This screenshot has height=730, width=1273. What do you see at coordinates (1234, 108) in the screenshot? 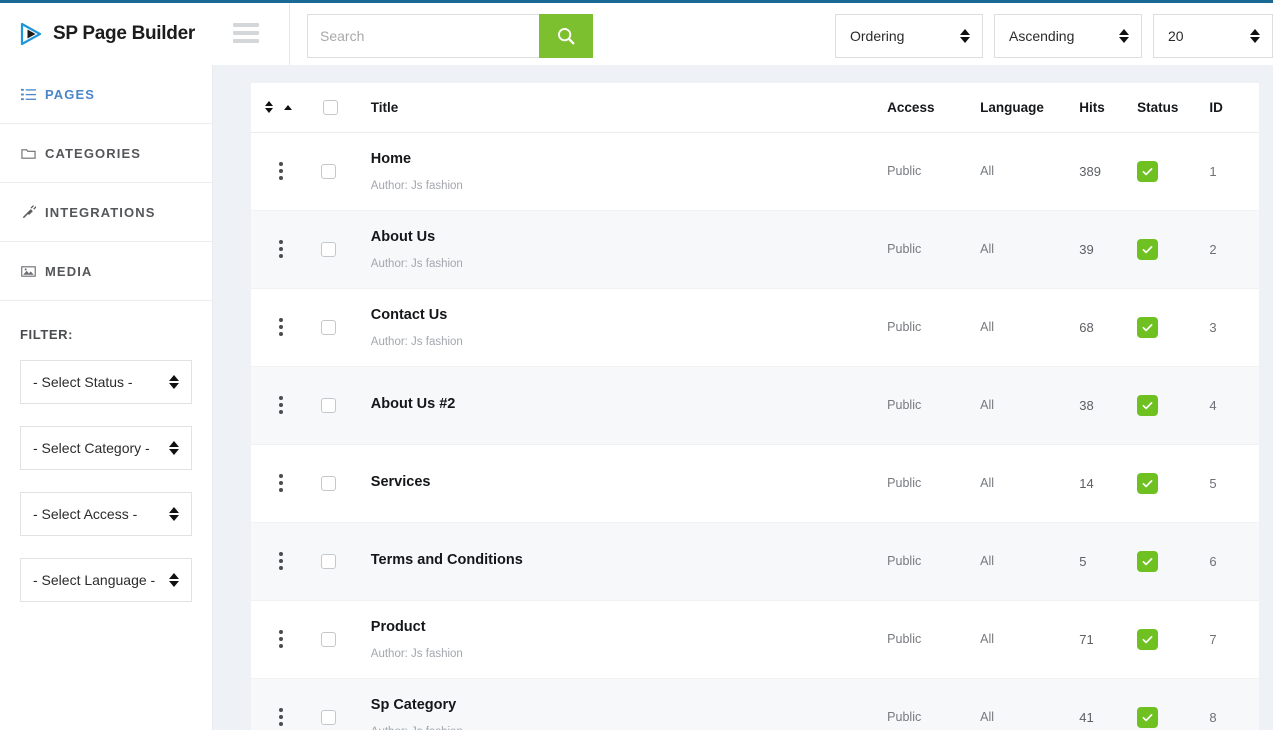
I see `col-header-id: ID` at bounding box center [1234, 108].